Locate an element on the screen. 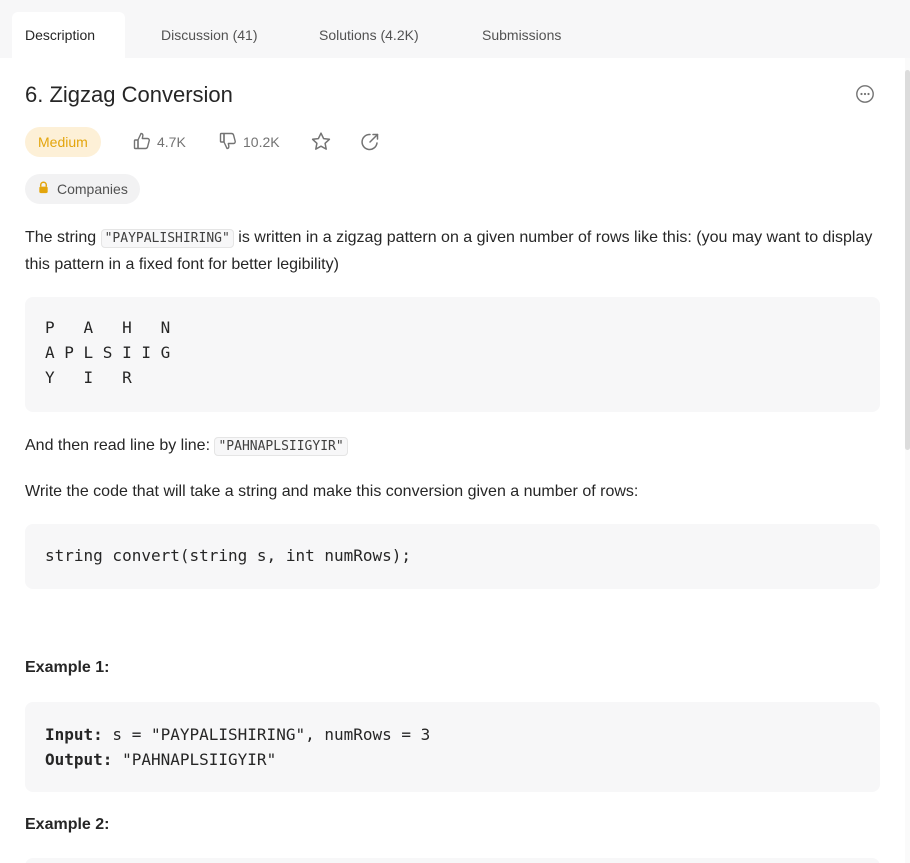 The height and width of the screenshot is (863, 910). zigzag-line-2: A P L S I I G is located at coordinates (108, 352).